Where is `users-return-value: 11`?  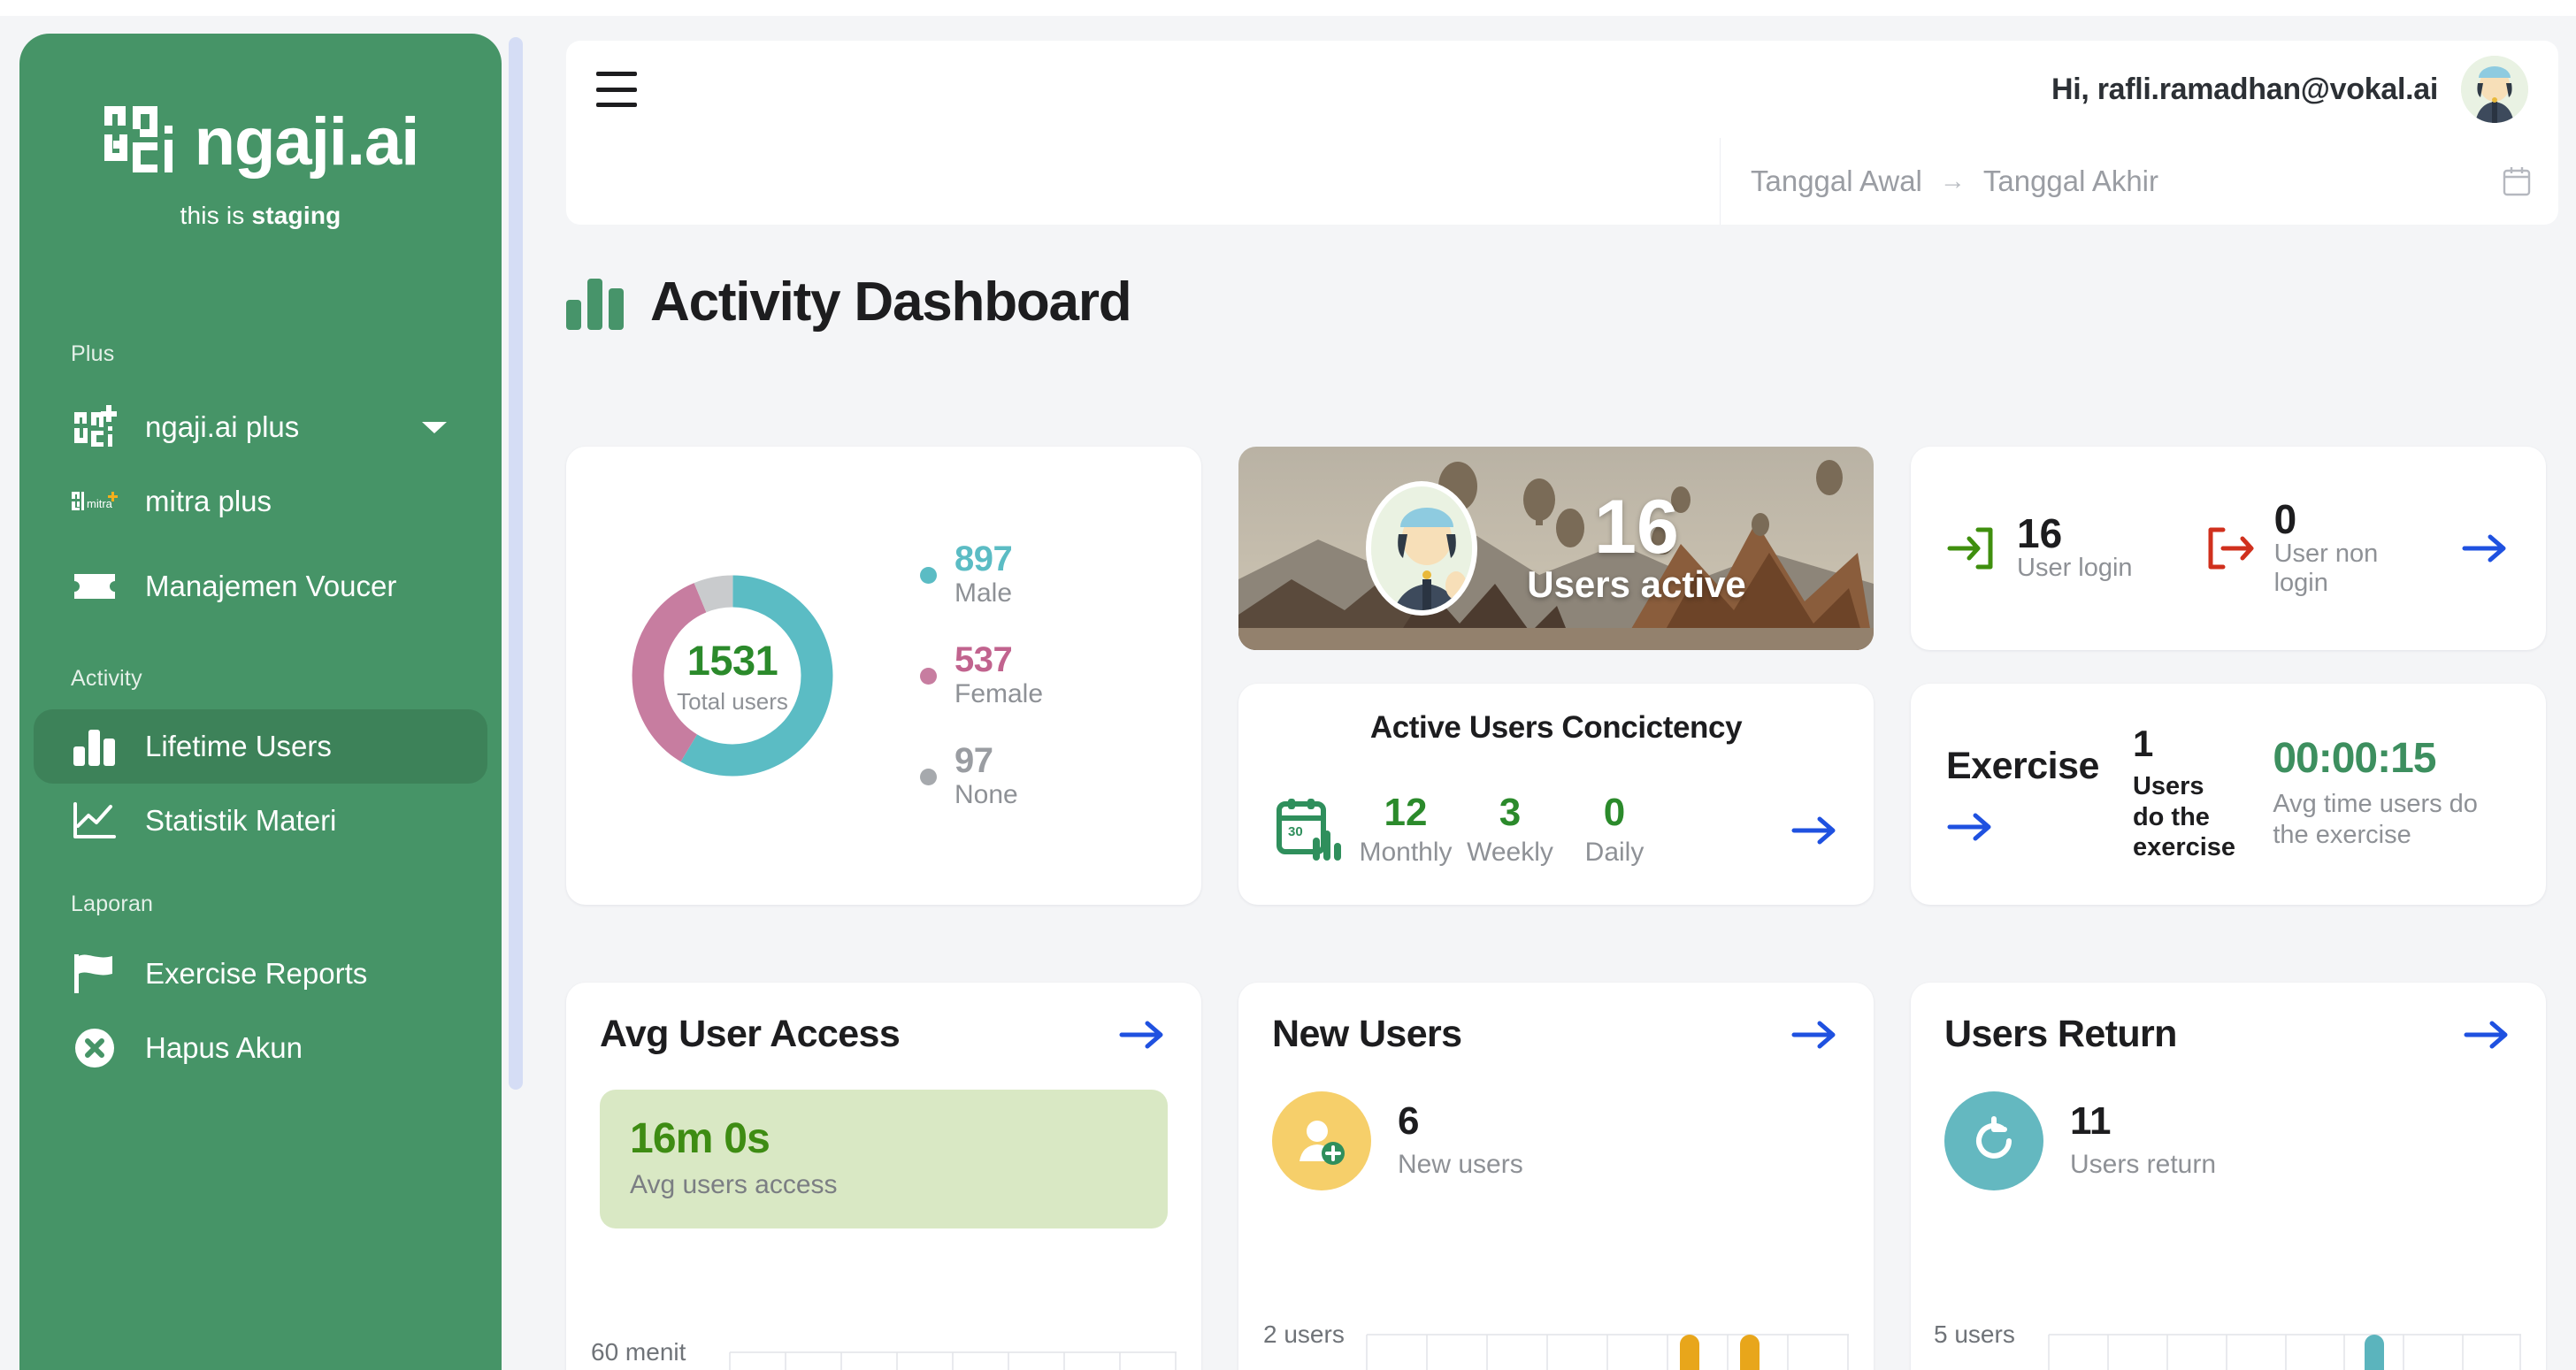
users-return-value: 11 is located at coordinates (2091, 1121).